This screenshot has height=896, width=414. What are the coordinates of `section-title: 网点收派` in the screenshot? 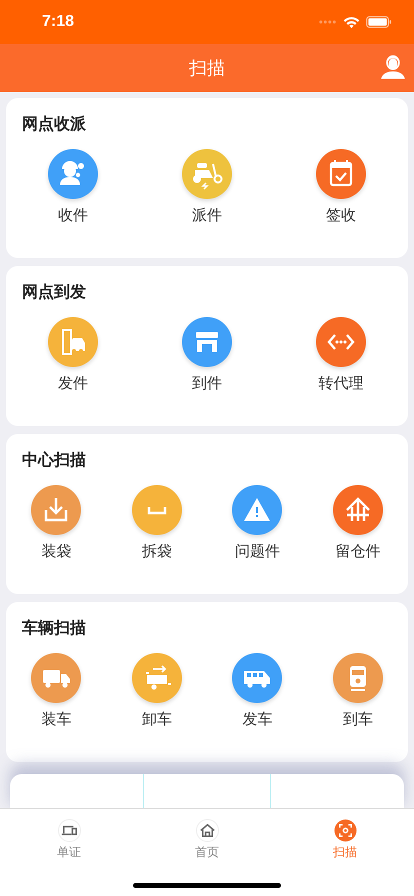 It's located at (54, 124).